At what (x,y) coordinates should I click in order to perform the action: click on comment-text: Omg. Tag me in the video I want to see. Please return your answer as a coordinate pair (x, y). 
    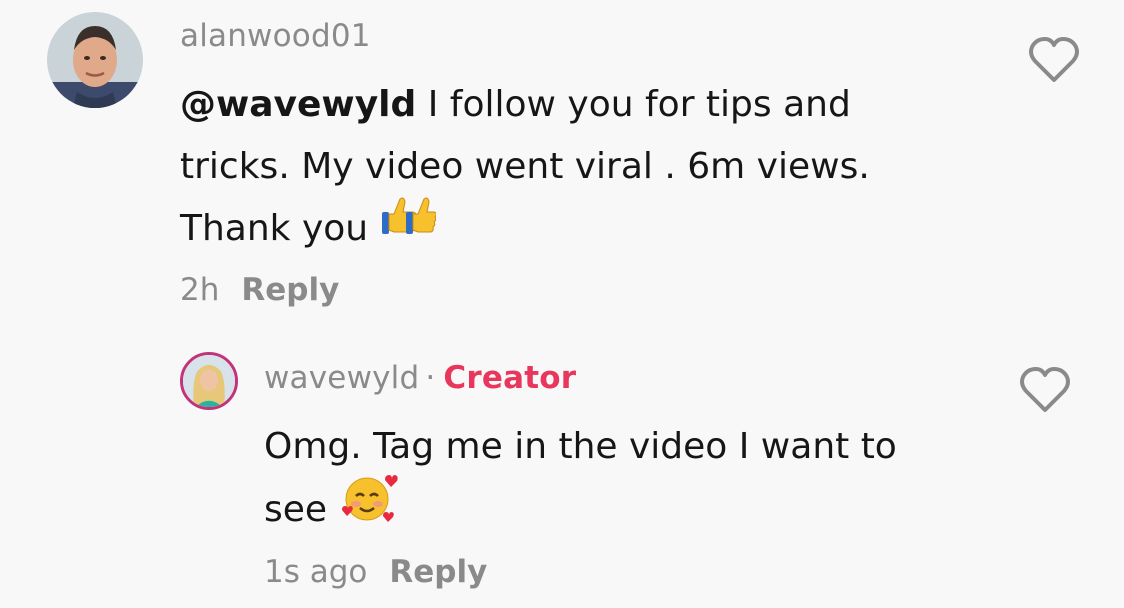
    Looking at the image, I should click on (634, 480).